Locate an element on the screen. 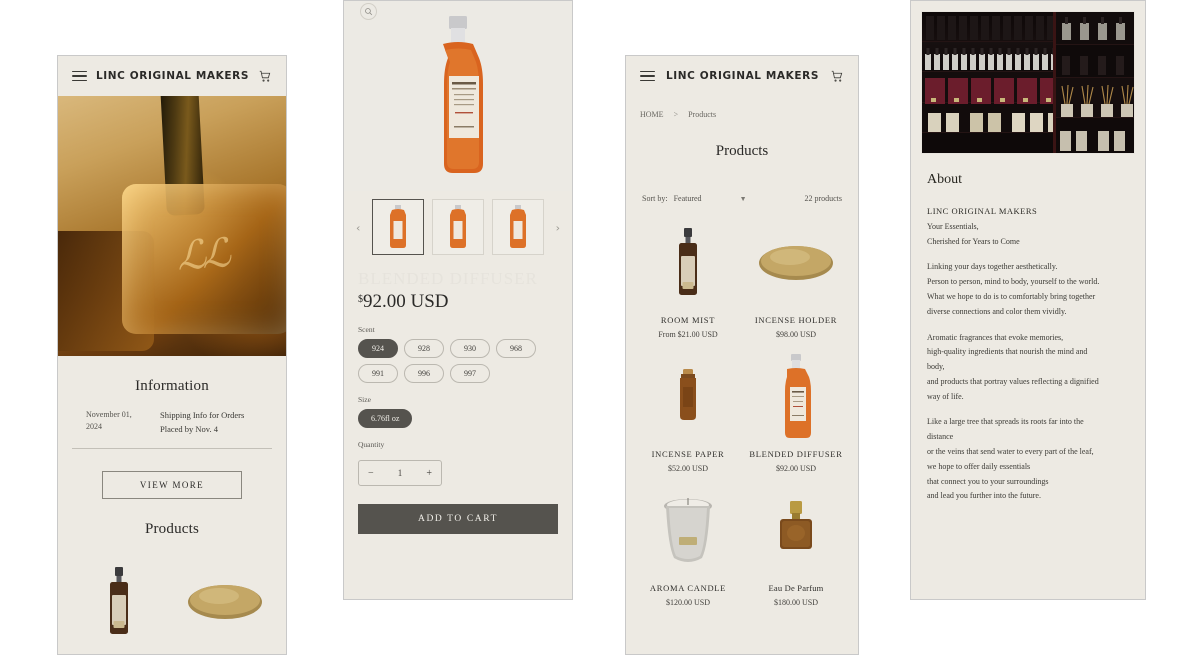 The width and height of the screenshot is (1200, 655). site-header-home: LINC ORIGINAL MAKERS is located at coordinates (172, 76).